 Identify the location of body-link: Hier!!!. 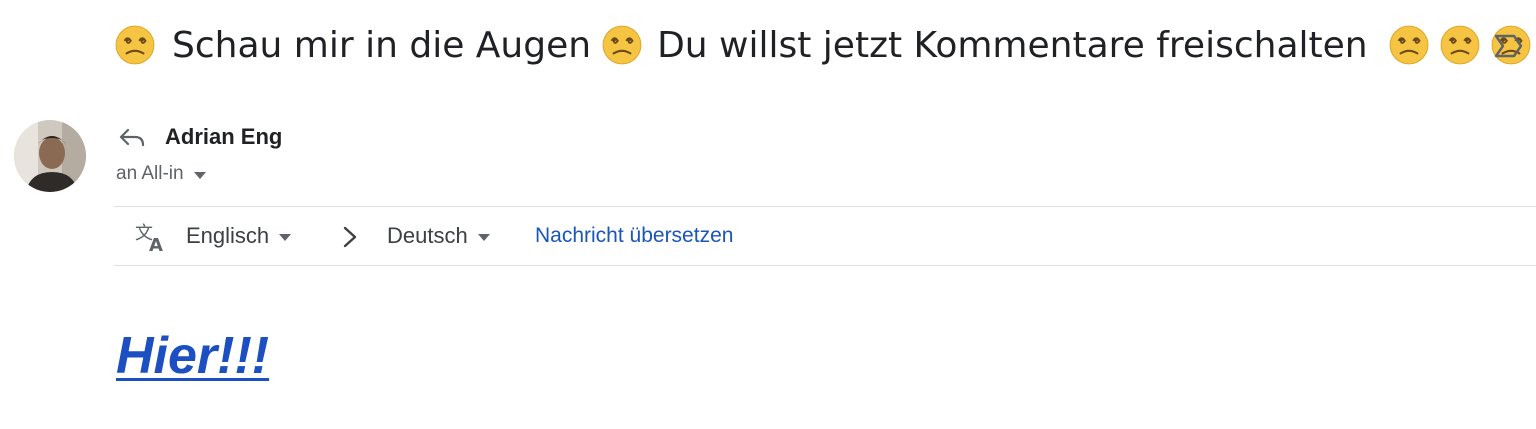
(192, 356).